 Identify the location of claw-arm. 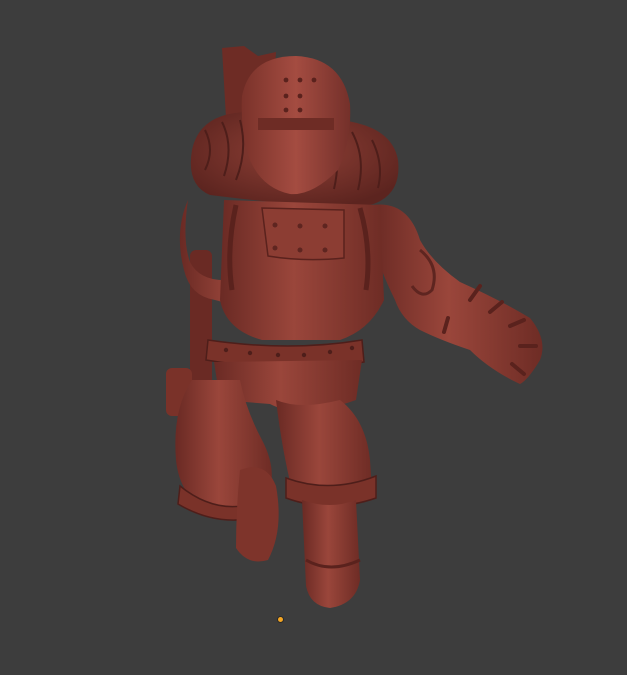
(457, 294).